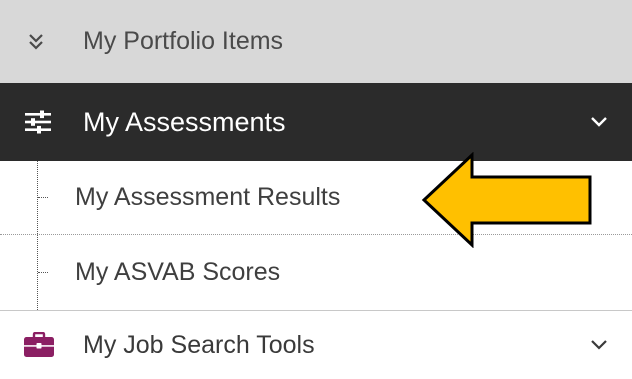 The image size is (632, 379). What do you see at coordinates (184, 121) in the screenshot?
I see `nav-item-assessments-label: My Assessments` at bounding box center [184, 121].